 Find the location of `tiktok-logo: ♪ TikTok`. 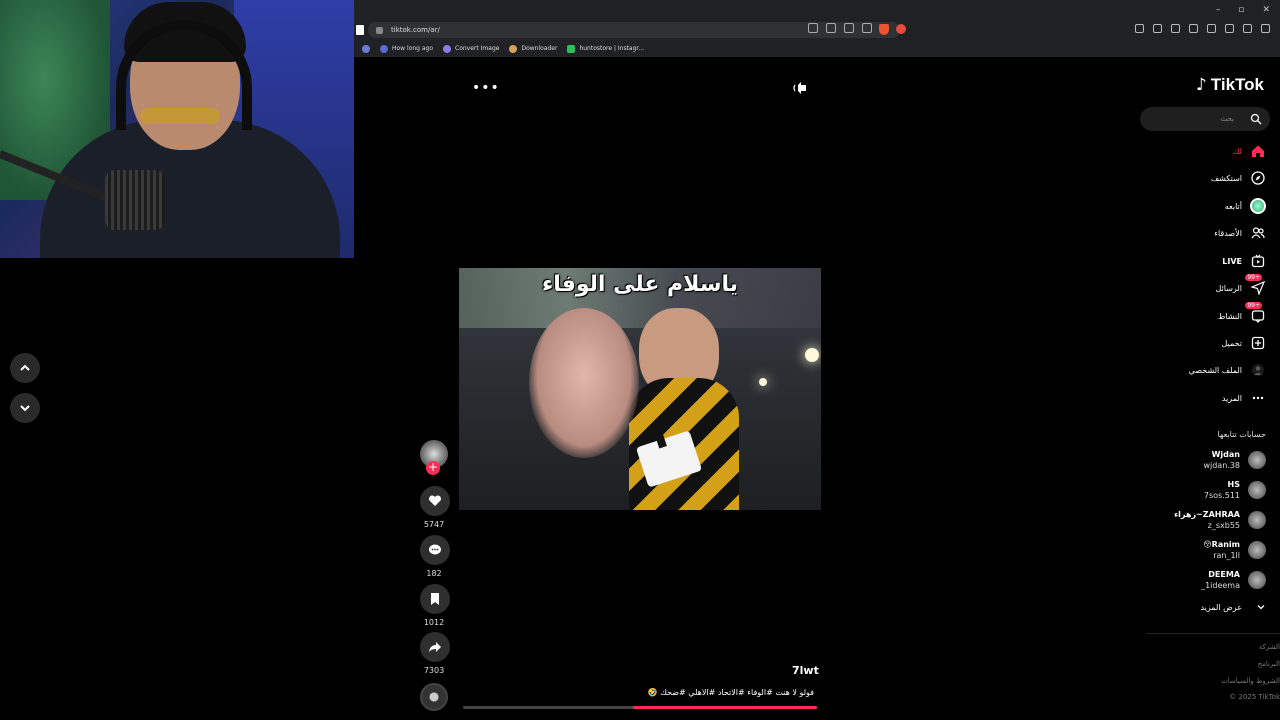

tiktok-logo: ♪ TikTok is located at coordinates (1230, 85).